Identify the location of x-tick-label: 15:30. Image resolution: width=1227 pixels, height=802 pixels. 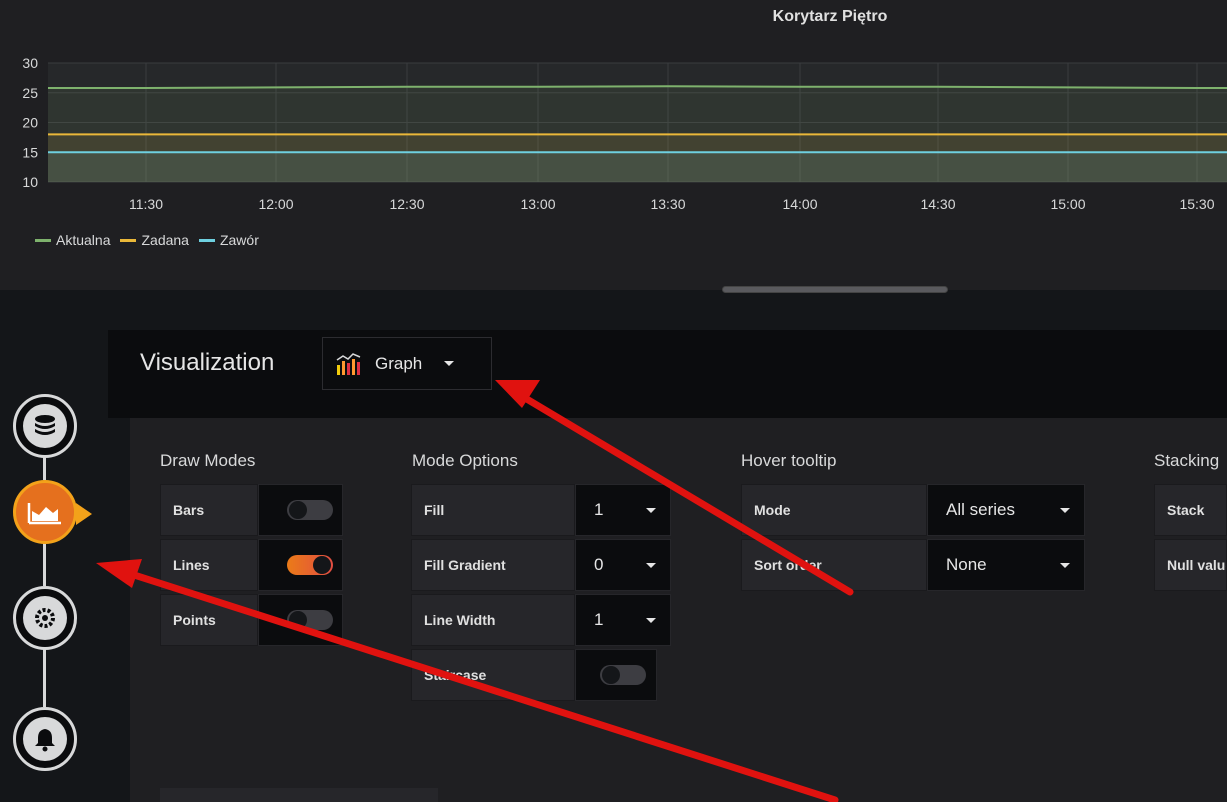
(1196, 204).